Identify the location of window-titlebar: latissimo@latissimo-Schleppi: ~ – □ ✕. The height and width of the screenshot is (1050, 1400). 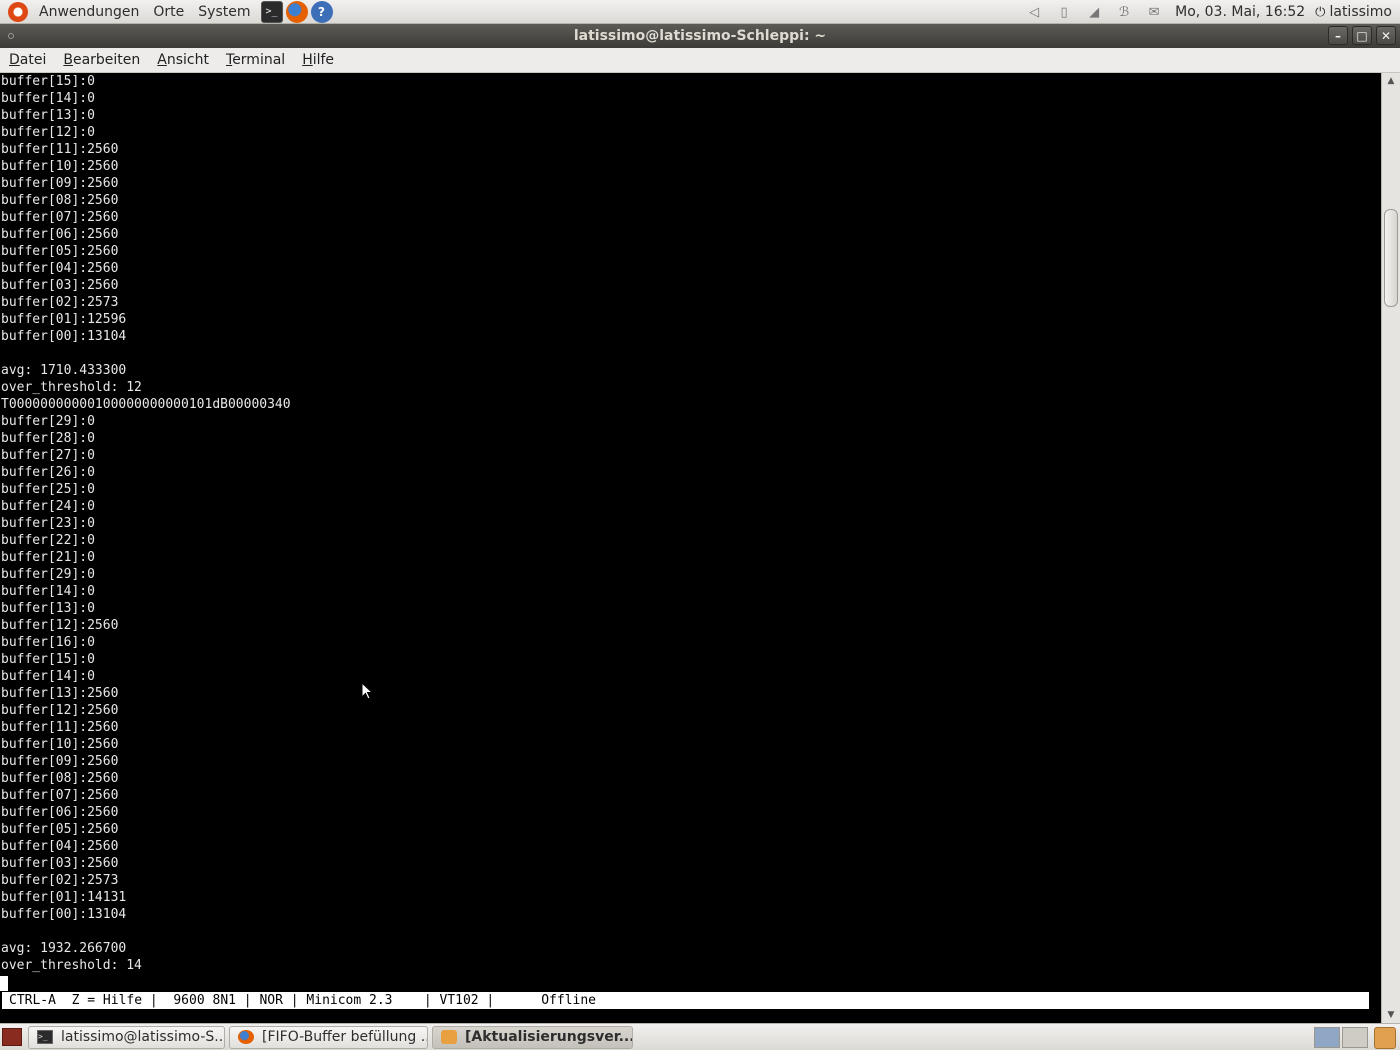
(700, 36).